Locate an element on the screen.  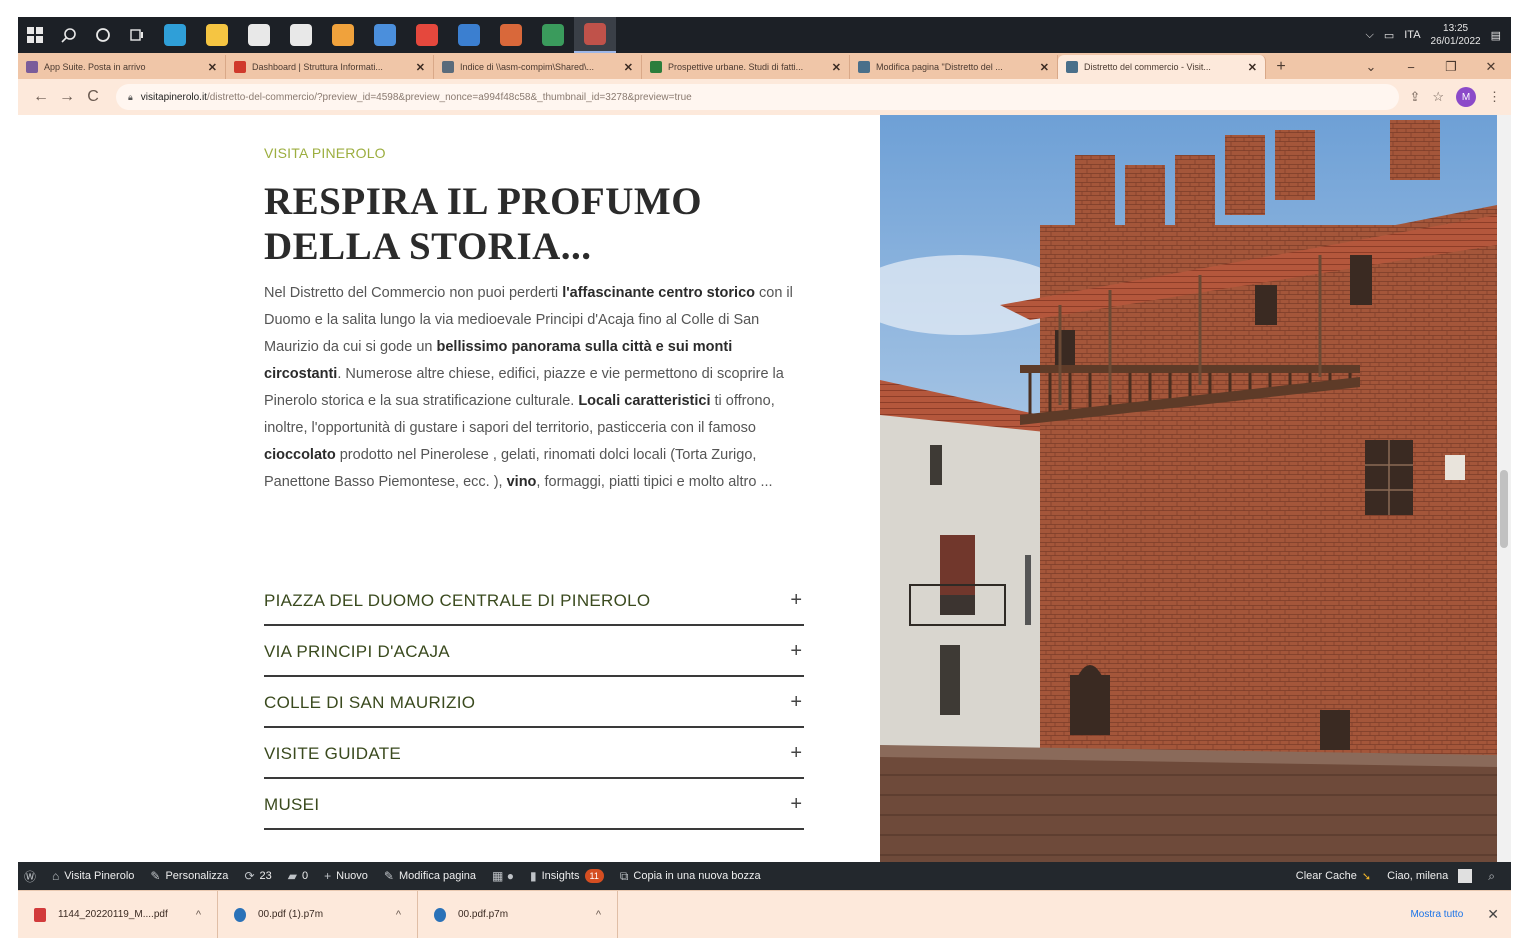
tab-4: Modifica pagina "Distretto del ... ✕ is located at coordinates (954, 67).